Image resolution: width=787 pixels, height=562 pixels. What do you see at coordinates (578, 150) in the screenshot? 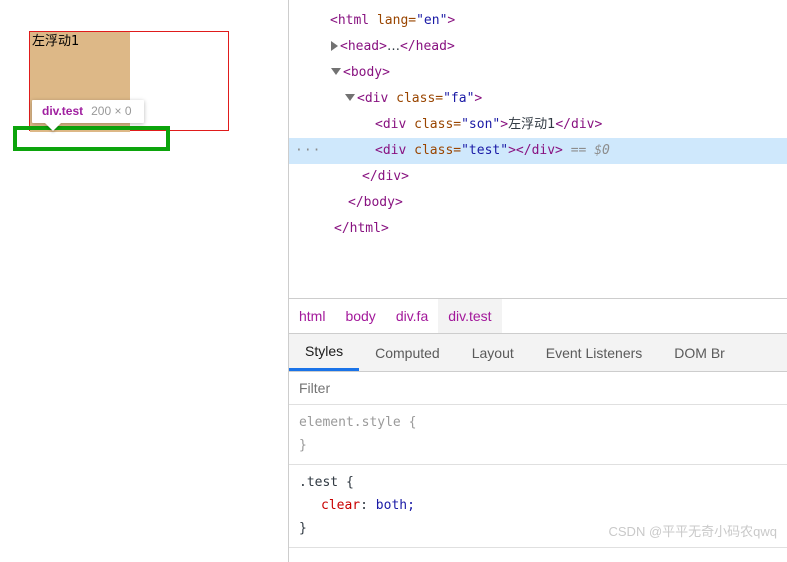
I see `dom-token-eq: ==` at bounding box center [578, 150].